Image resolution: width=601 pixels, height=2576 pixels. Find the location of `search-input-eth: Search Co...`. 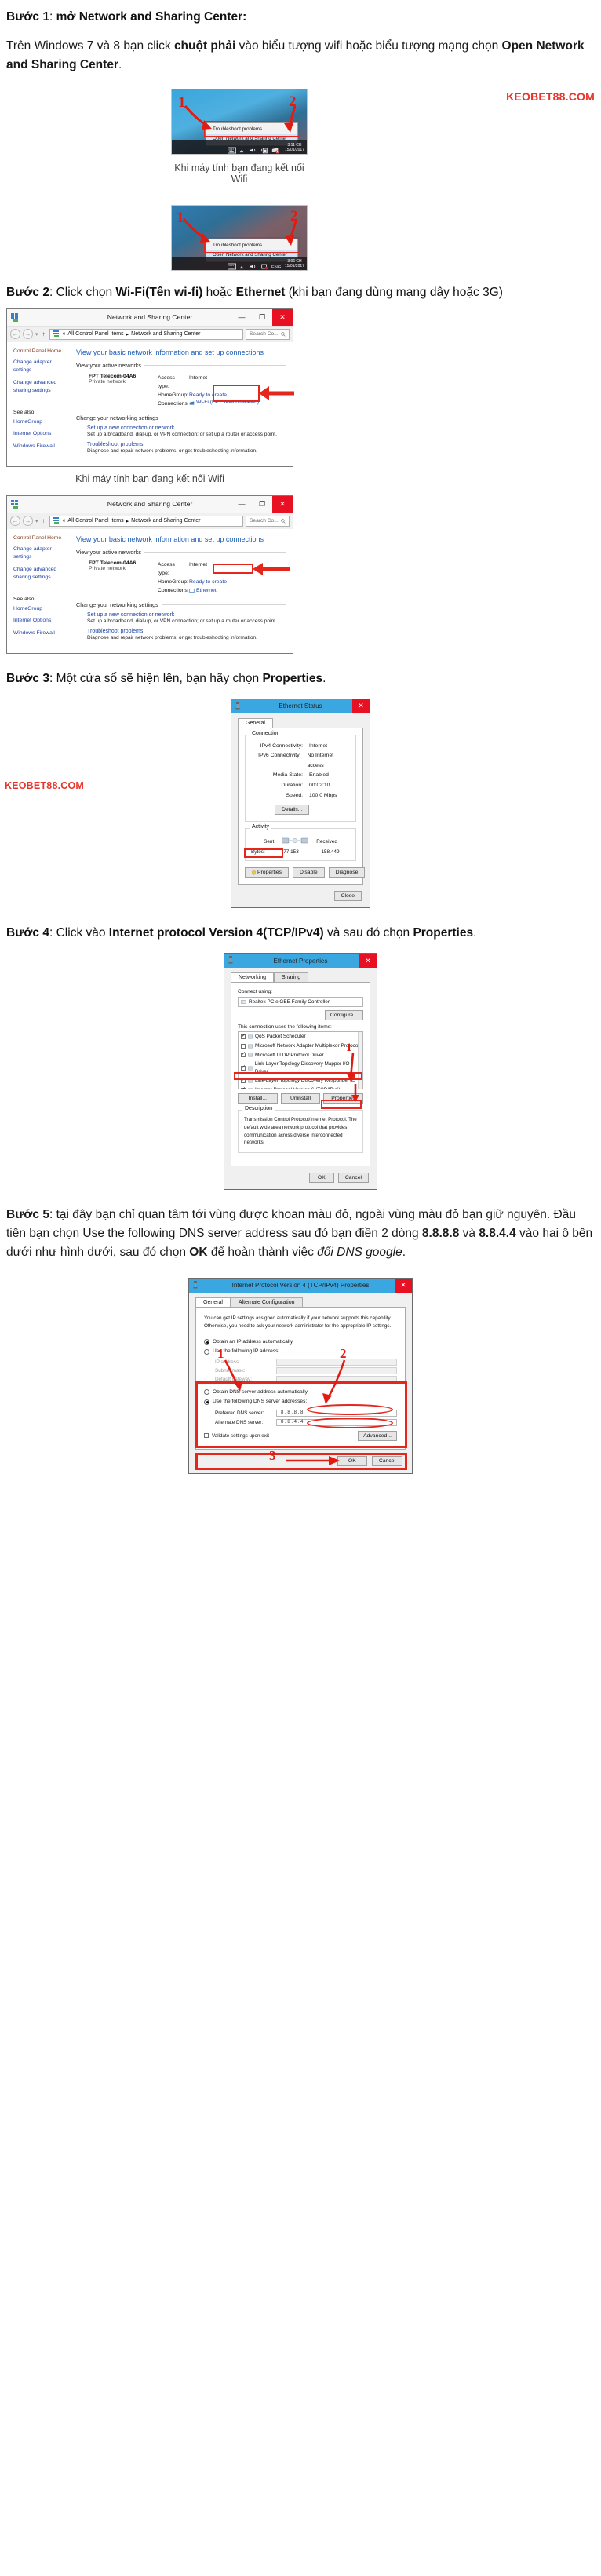

search-input-eth: Search Co... is located at coordinates (264, 521).